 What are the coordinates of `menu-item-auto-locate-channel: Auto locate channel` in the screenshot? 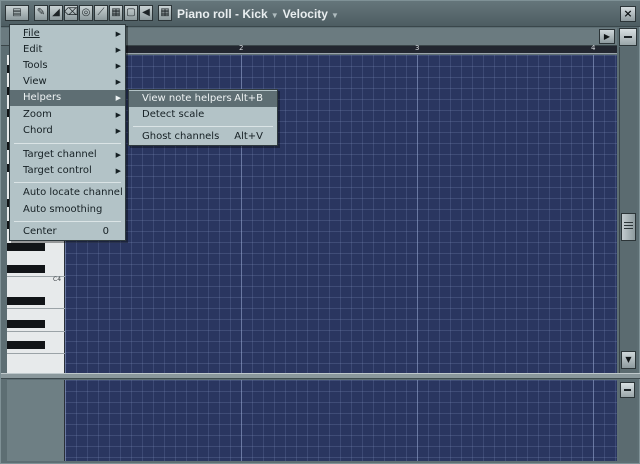 It's located at (67, 193).